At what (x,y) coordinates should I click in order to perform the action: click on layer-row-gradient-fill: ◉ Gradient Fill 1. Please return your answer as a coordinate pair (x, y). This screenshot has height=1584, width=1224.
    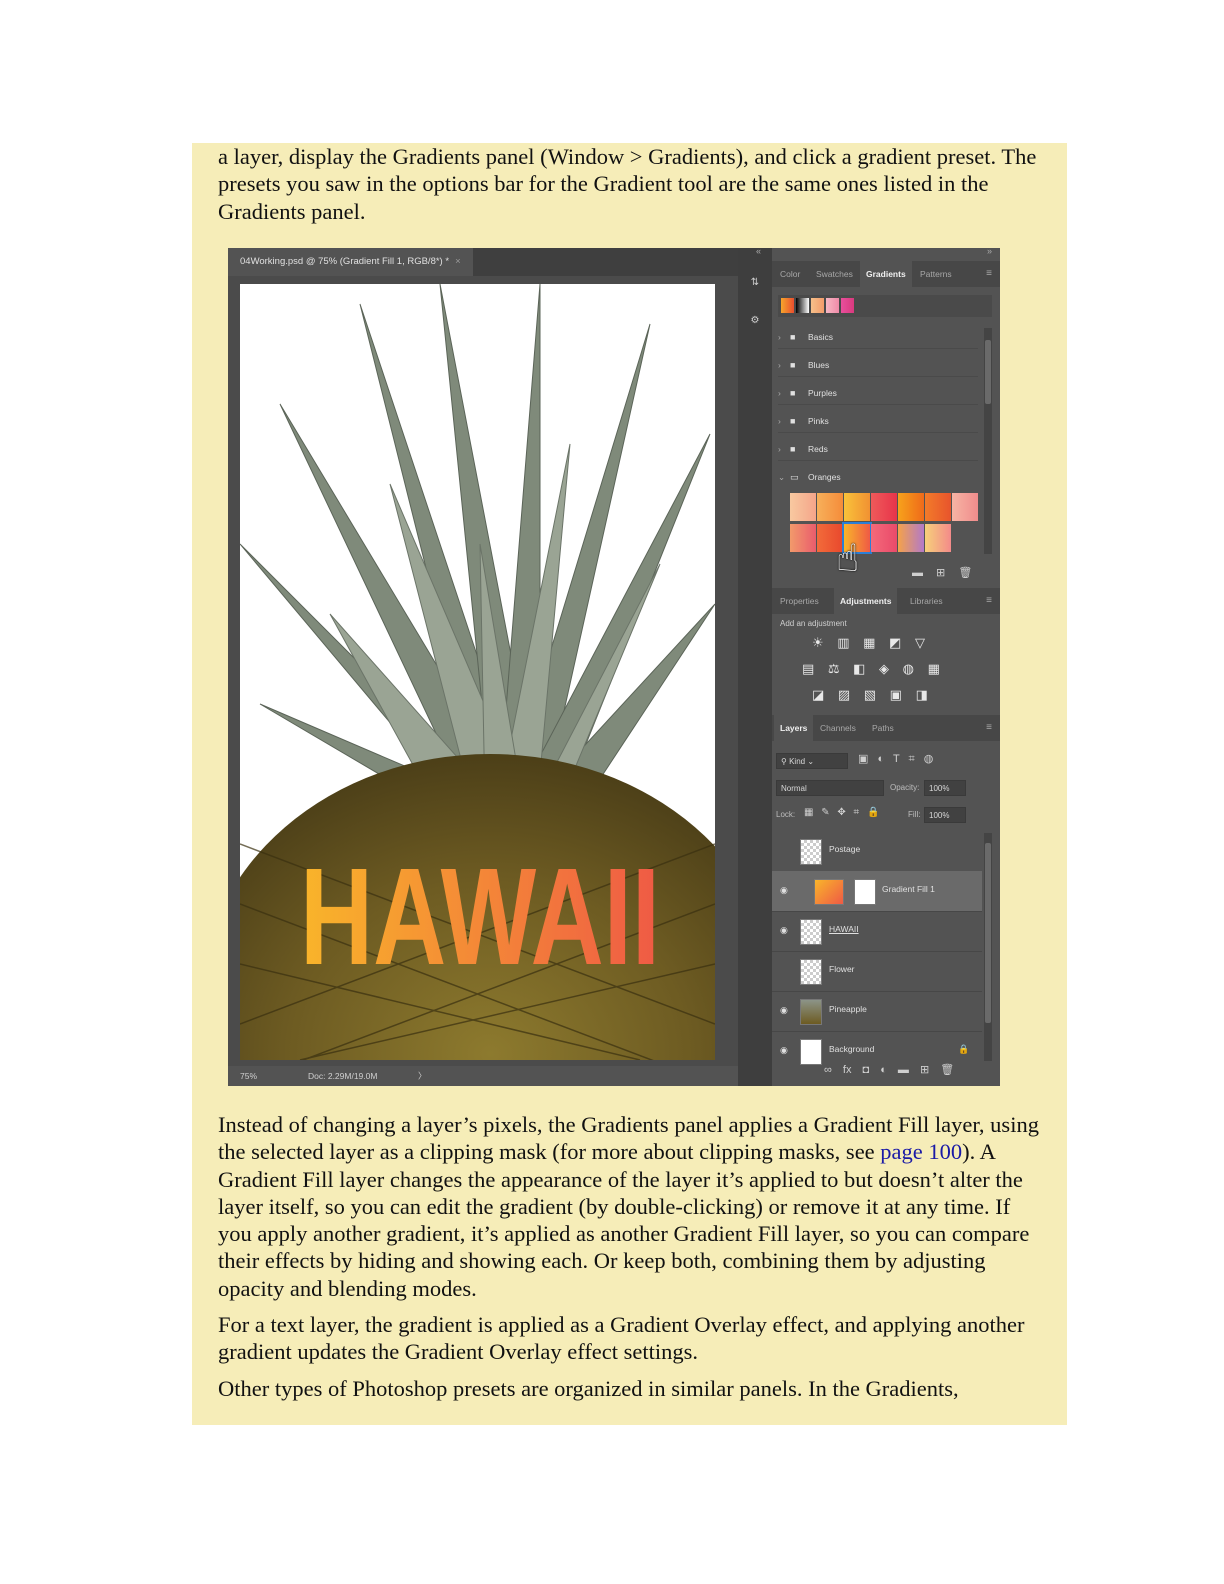
    Looking at the image, I should click on (877, 891).